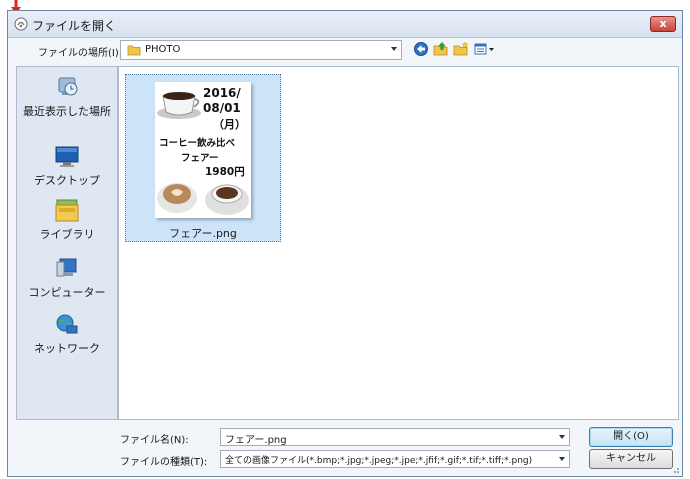 This screenshot has width=690, height=479. What do you see at coordinates (421, 49) in the screenshot?
I see `back-arrow-icon` at bounding box center [421, 49].